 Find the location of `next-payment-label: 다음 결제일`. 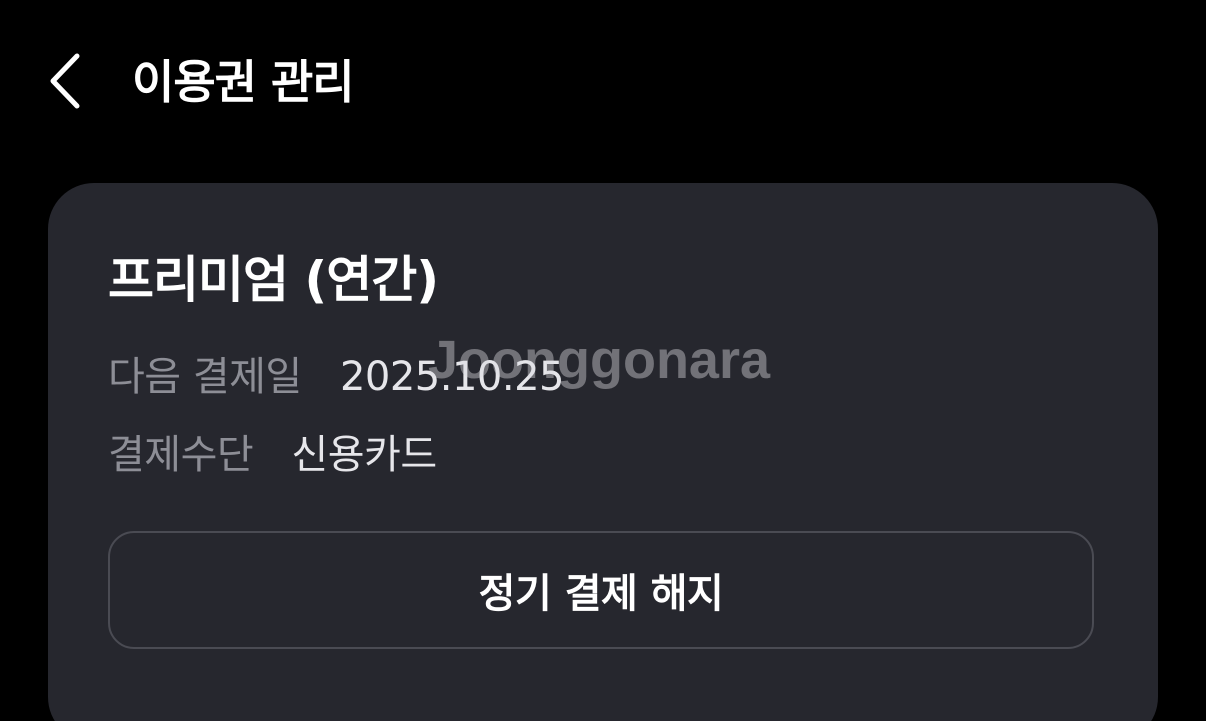

next-payment-label: 다음 결제일 is located at coordinates (205, 377).